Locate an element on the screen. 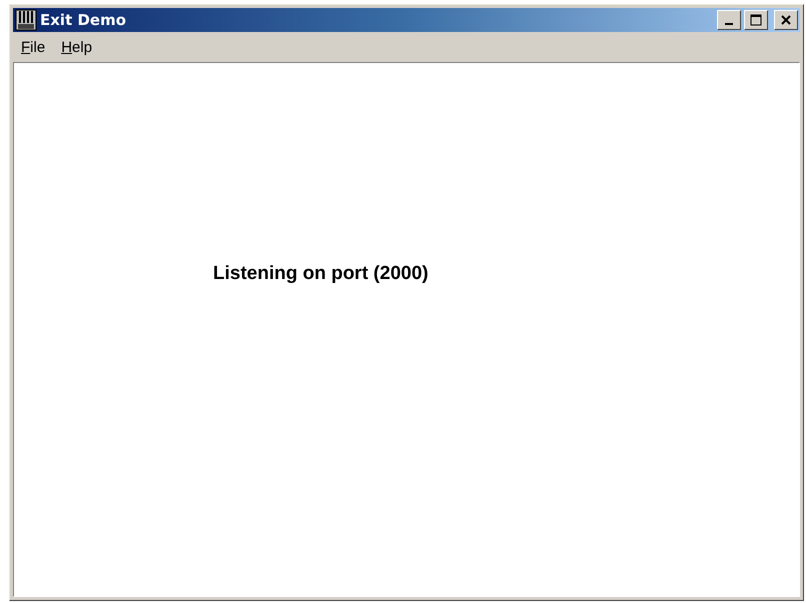 This screenshot has height=603, width=806. close-icon is located at coordinates (786, 20).